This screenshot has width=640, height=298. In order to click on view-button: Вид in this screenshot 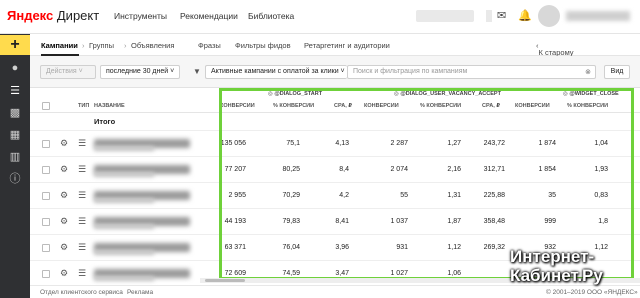, I will do `click(617, 72)`.